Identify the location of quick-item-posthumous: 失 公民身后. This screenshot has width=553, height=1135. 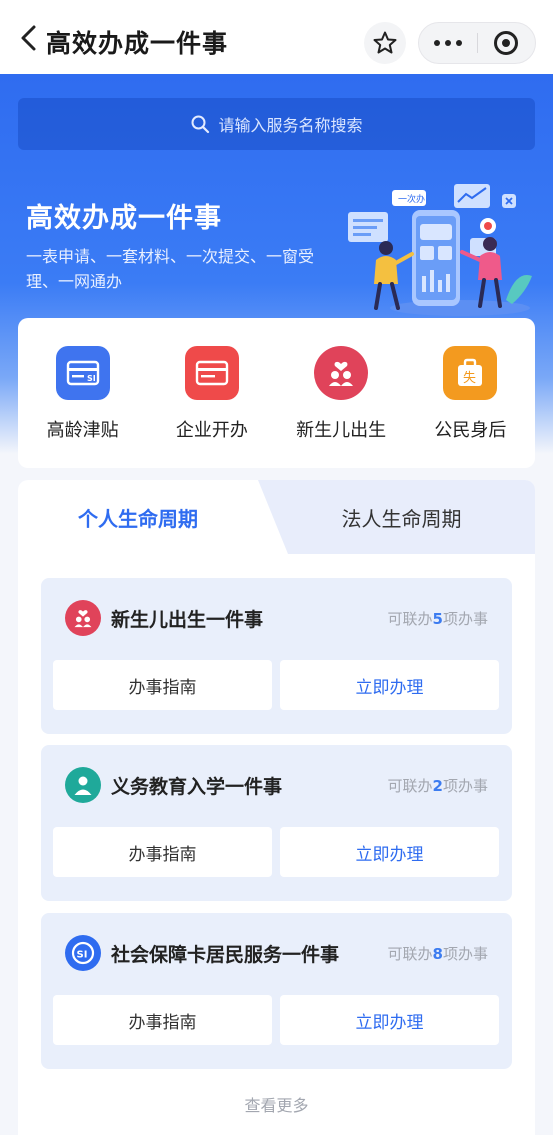
(470, 407).